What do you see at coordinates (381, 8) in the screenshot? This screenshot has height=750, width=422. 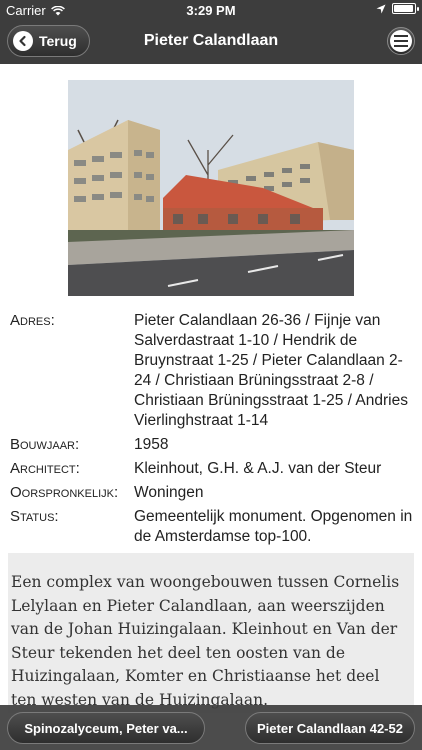 I see `location-arrow-icon` at bounding box center [381, 8].